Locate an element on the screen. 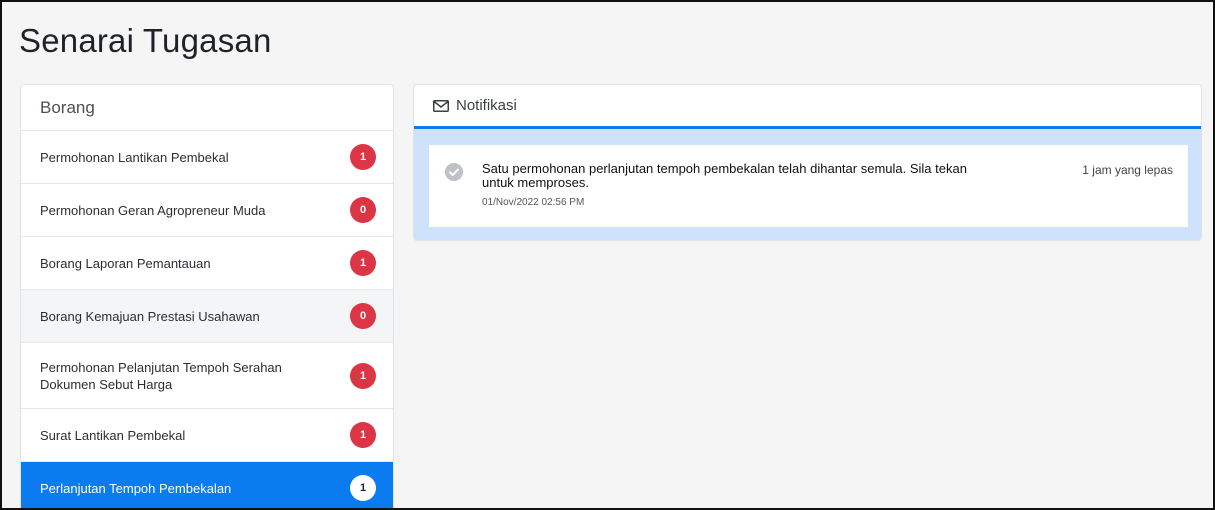 The image size is (1215, 510). page-title: Senarai Tugasan is located at coordinates (145, 40).